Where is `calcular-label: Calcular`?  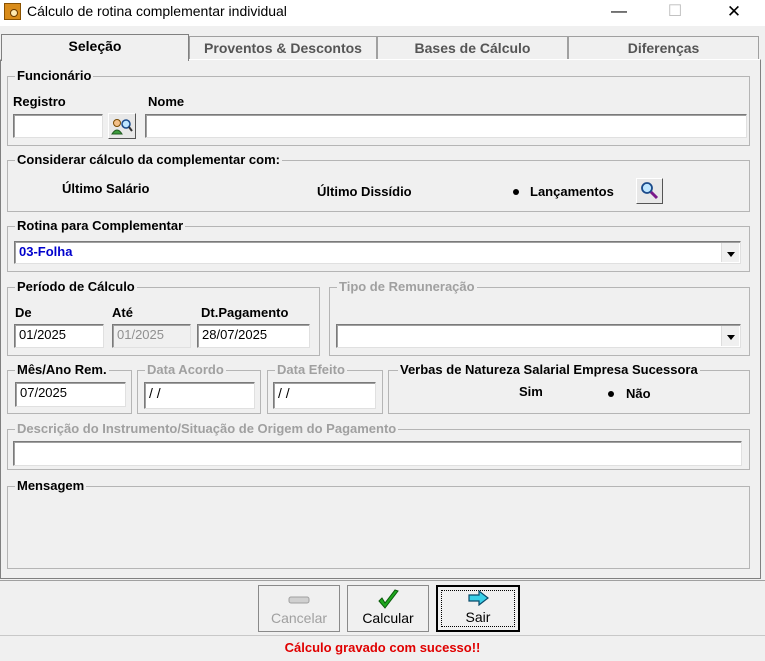
calcular-label: Calcular is located at coordinates (388, 618).